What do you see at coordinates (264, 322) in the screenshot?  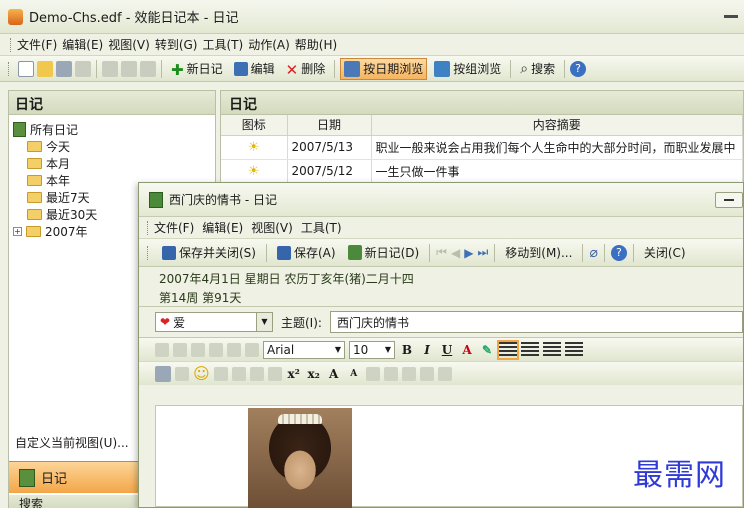 I see `chevron-down-icon: ▼` at bounding box center [264, 322].